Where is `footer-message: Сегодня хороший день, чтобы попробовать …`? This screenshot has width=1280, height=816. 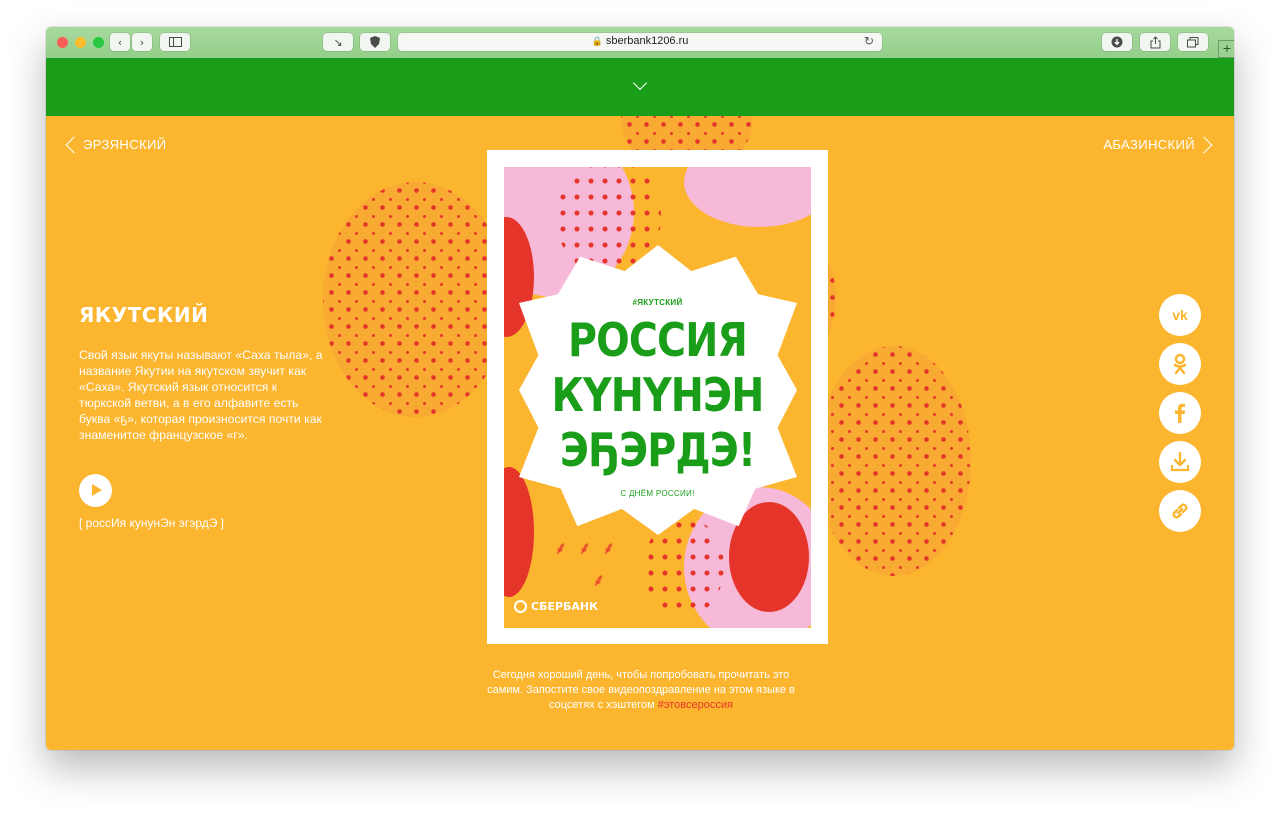 footer-message: Сегодня хороший день, чтобы попробовать … is located at coordinates (641, 690).